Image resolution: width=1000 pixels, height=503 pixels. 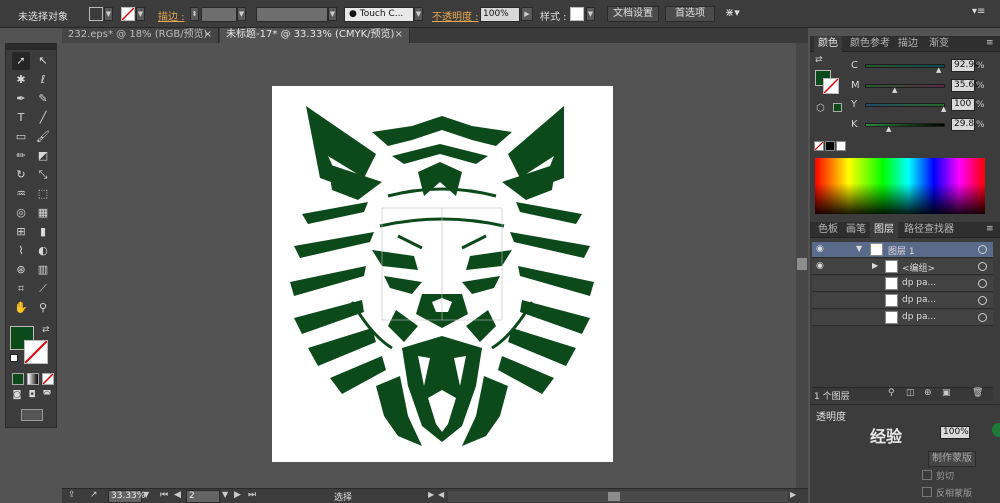 What do you see at coordinates (633, 14) in the screenshot?
I see `document-setup-button: 文档设置` at bounding box center [633, 14].